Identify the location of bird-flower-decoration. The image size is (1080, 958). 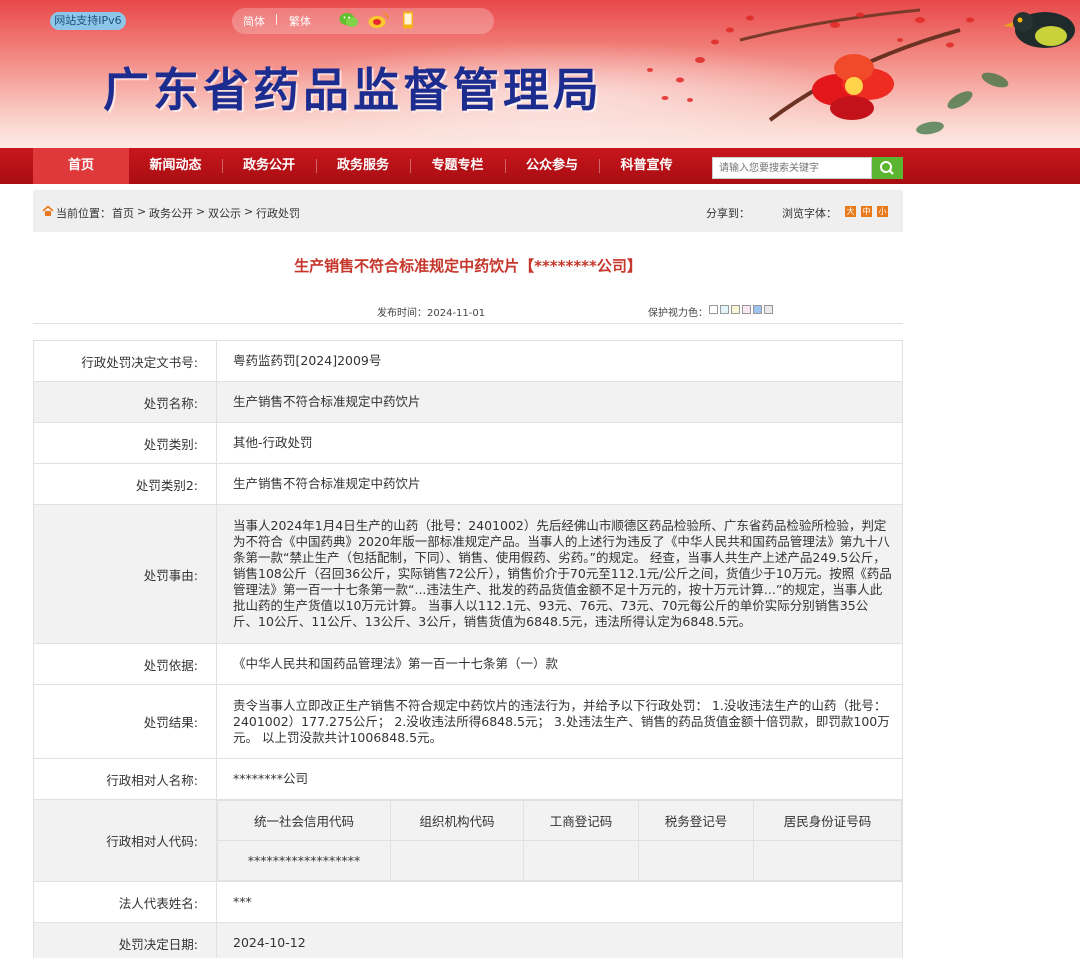
(861, 71).